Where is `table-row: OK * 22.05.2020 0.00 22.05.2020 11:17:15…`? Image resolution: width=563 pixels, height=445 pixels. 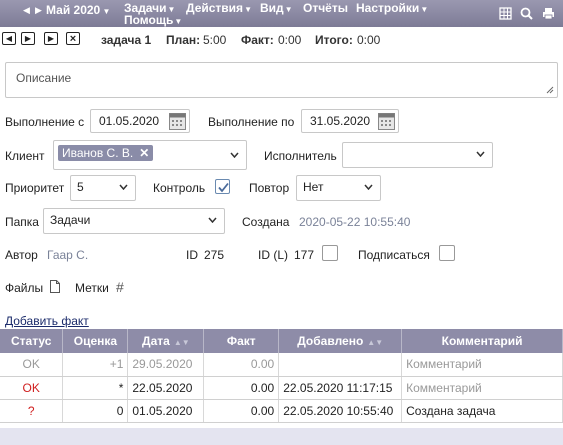
table-row: OK * 22.05.2020 0.00 22.05.2020 11:17:15… is located at coordinates (281, 388).